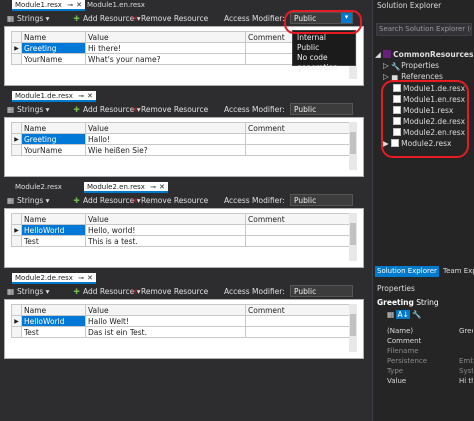 Image resolution: width=474 pixels, height=421 pixels. I want to click on value-cell: Hallo!, so click(165, 139).